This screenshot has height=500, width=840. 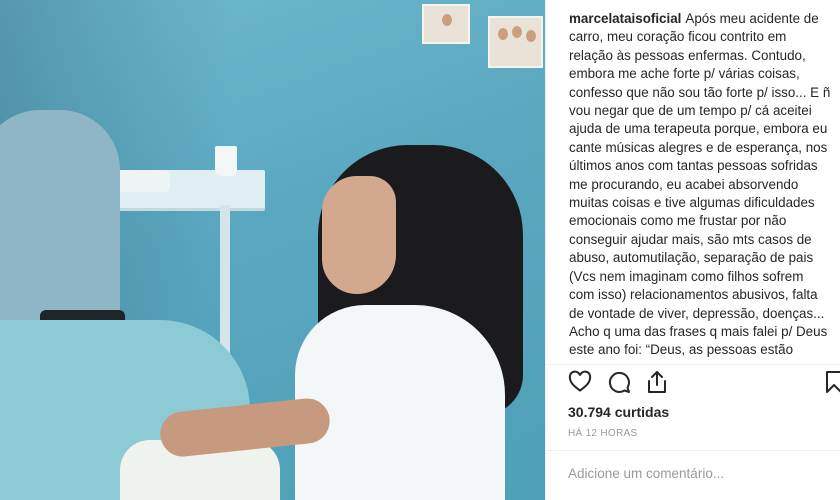 I want to click on bookmark-icon, so click(x=831, y=382).